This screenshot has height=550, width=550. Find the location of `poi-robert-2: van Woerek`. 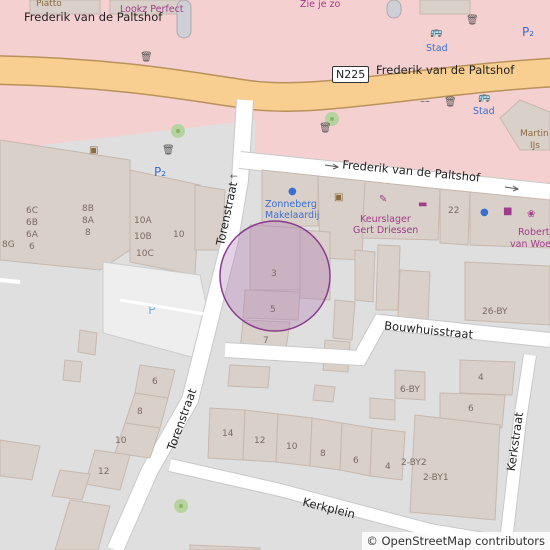

poi-robert-2: van Woerek is located at coordinates (530, 245).